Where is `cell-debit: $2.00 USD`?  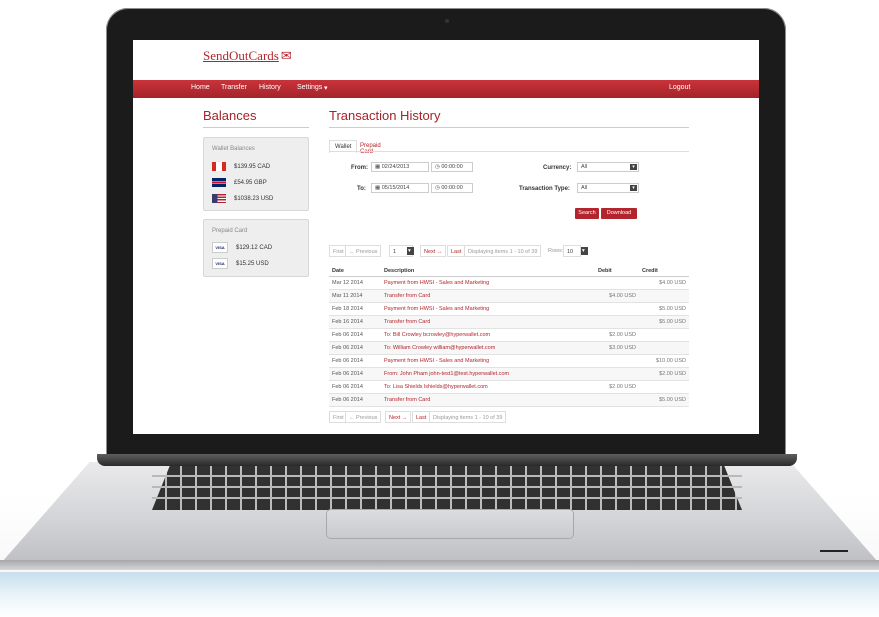
cell-debit: $2.00 USD is located at coordinates (617, 387).